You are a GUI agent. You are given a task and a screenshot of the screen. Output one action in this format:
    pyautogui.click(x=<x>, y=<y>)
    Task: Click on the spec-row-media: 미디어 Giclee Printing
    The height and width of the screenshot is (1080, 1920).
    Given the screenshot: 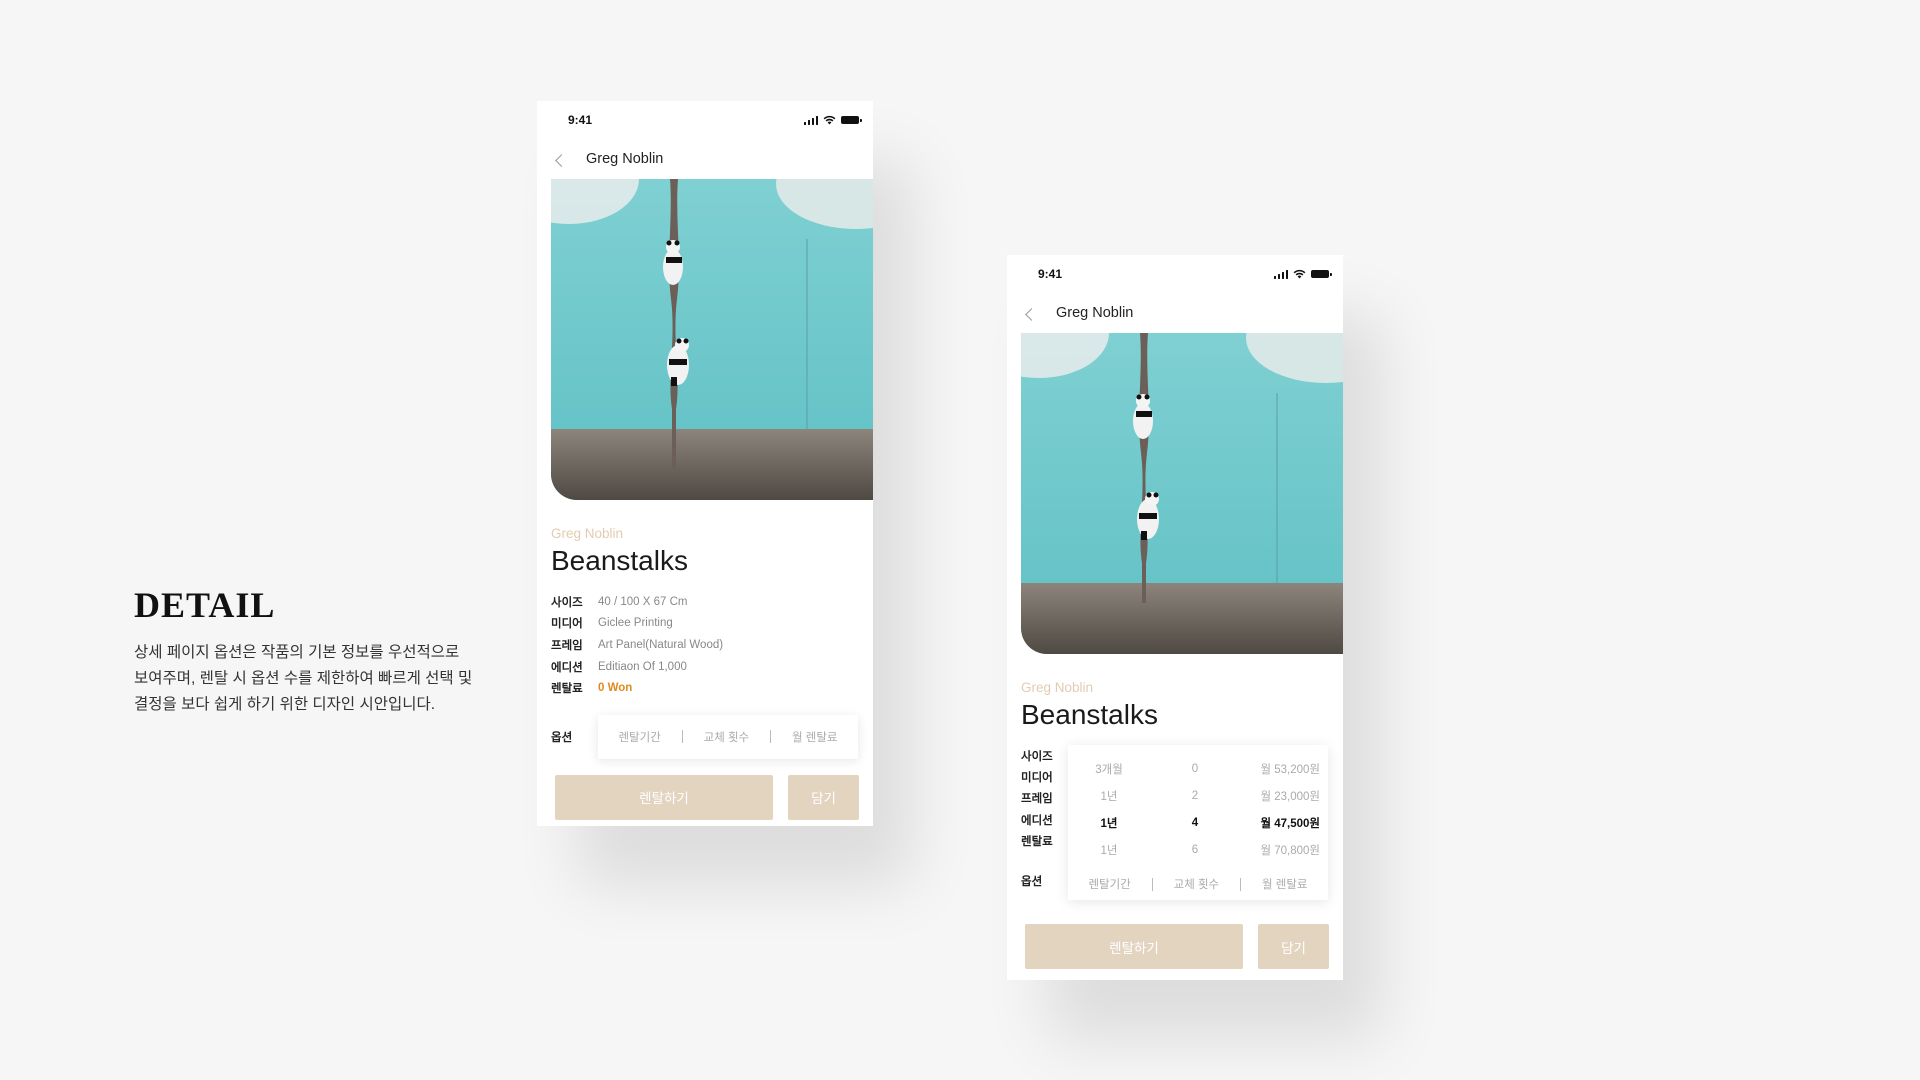 What is the action you would take?
    pyautogui.click(x=612, y=624)
    